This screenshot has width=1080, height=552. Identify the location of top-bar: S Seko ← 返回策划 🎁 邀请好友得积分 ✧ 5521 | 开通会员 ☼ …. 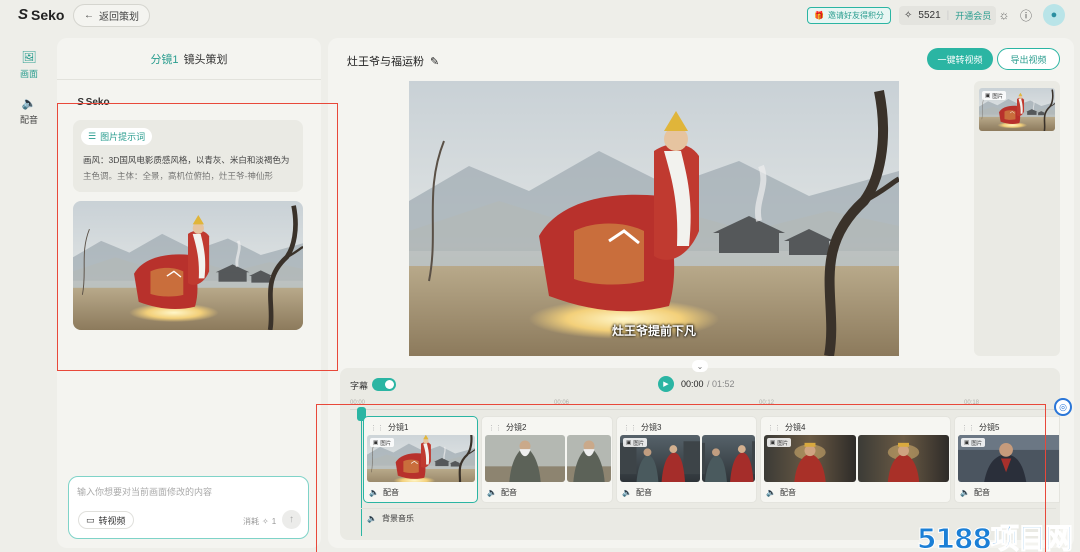
(540, 16).